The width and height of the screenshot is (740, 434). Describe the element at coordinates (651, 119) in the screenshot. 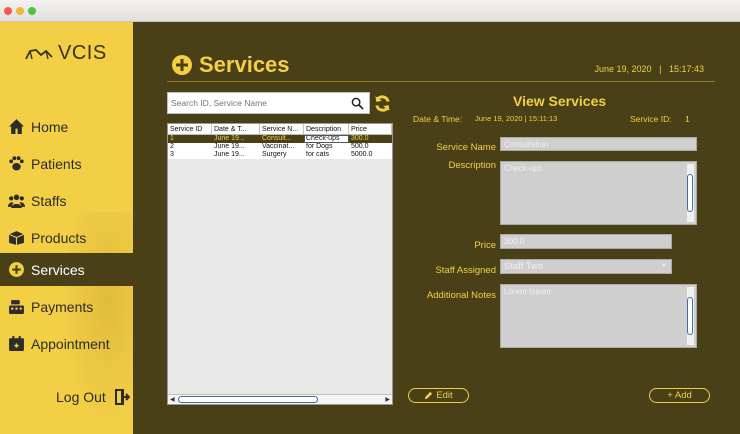

I see `service-id-label: Service ID:` at that location.